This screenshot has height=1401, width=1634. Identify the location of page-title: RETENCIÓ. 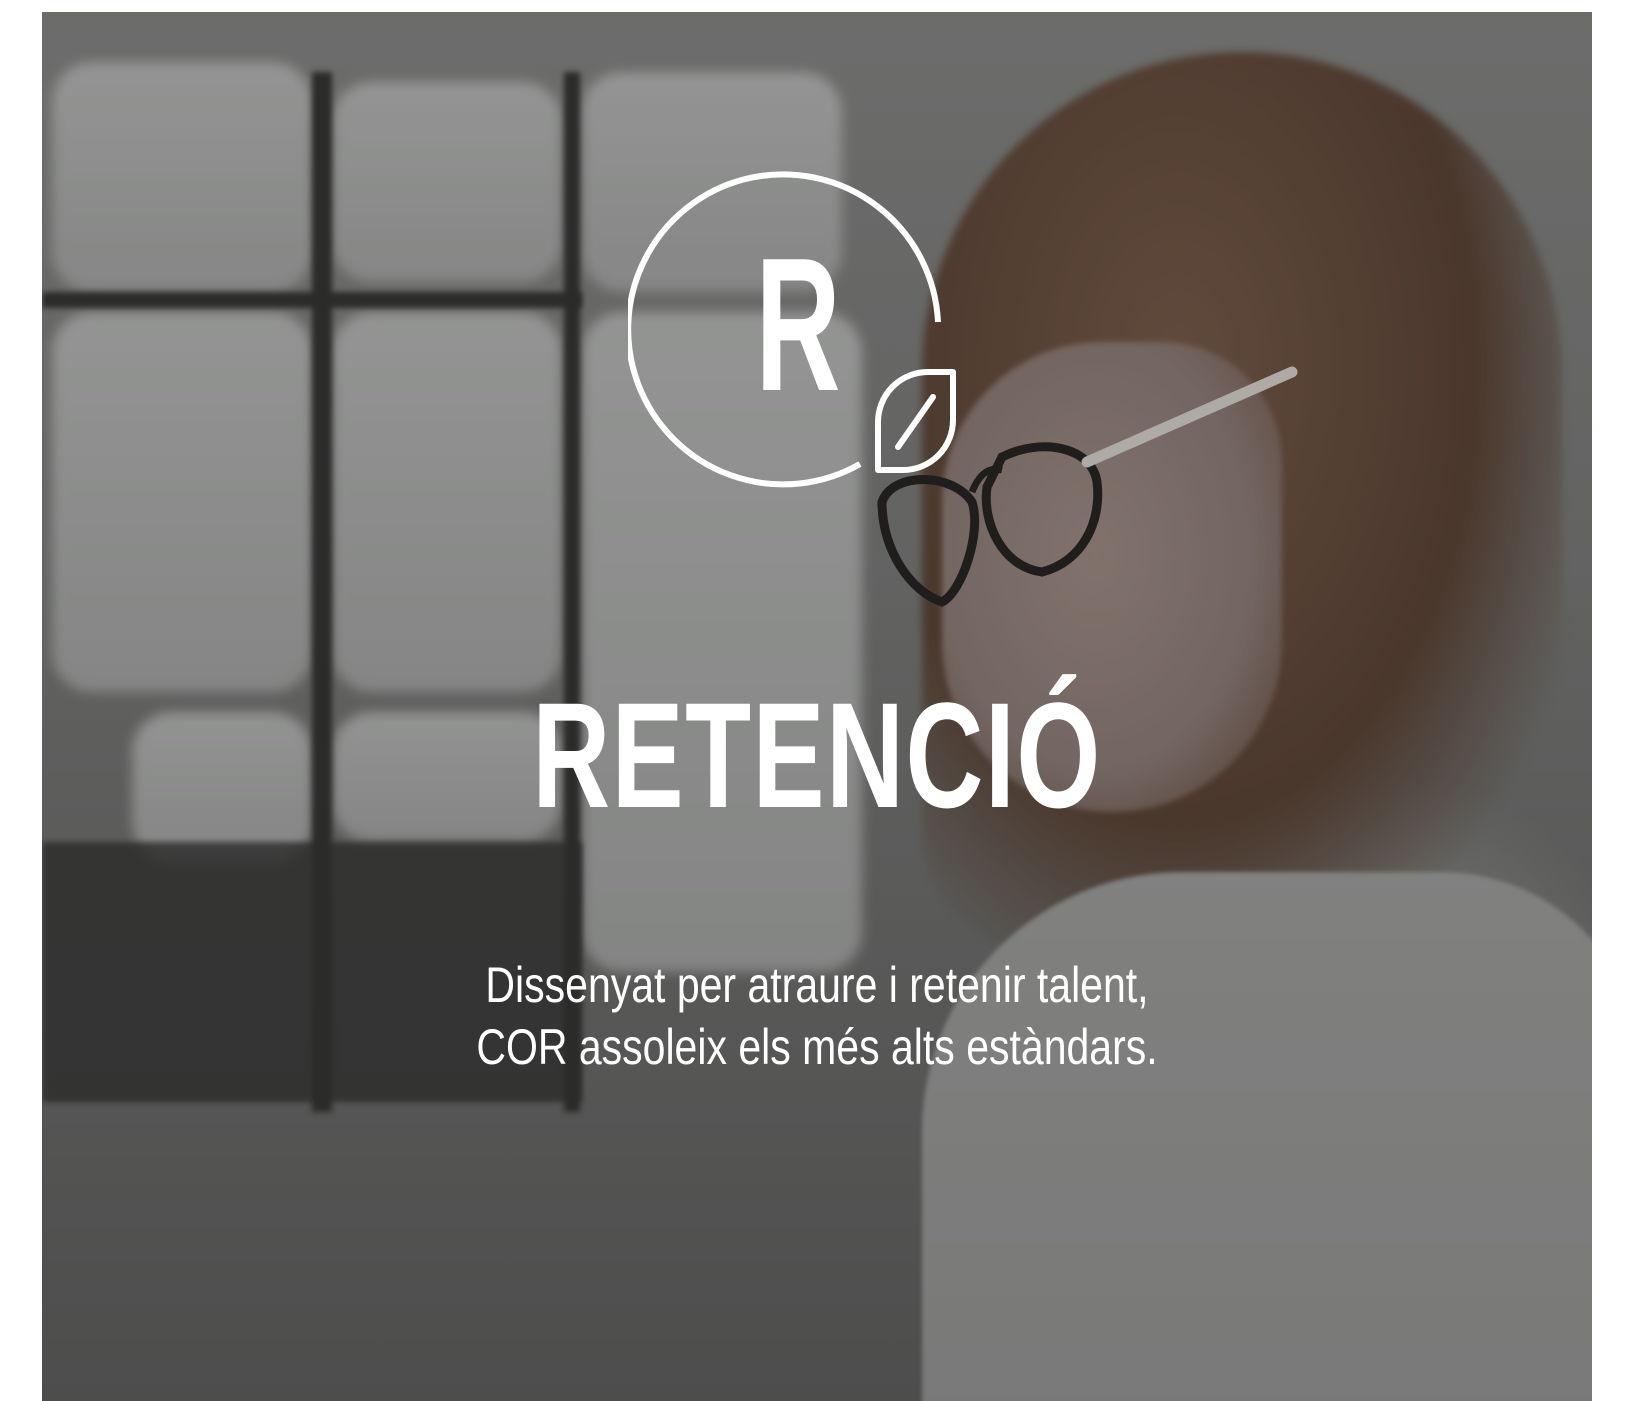
(817, 755).